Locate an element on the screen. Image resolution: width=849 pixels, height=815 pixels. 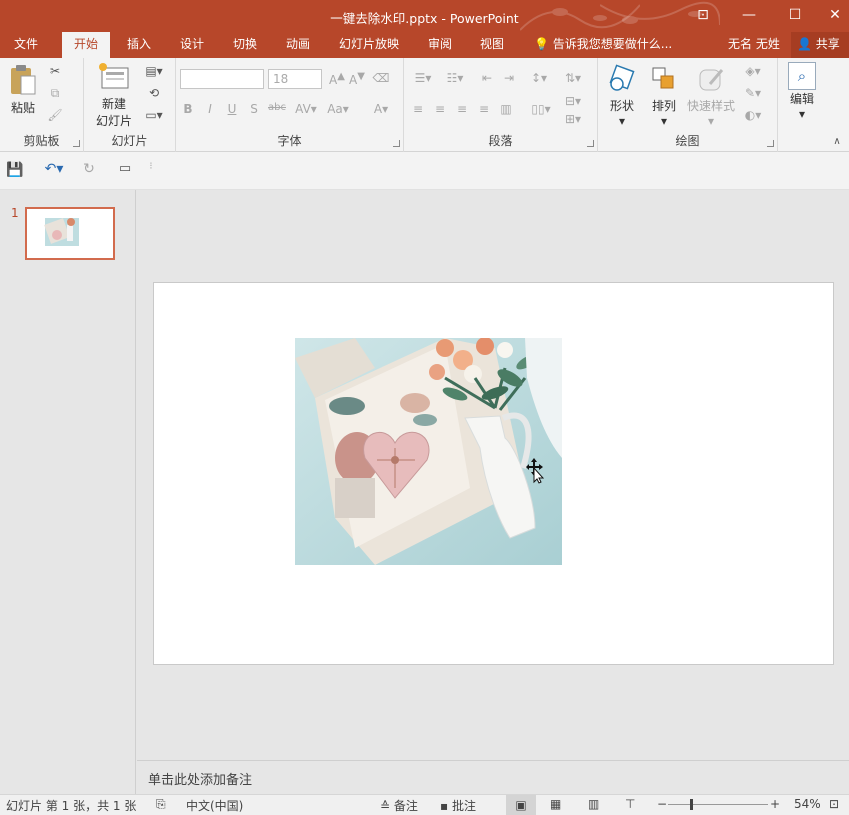
align-text-icon: ⊟▾ is located at coordinates (573, 101).